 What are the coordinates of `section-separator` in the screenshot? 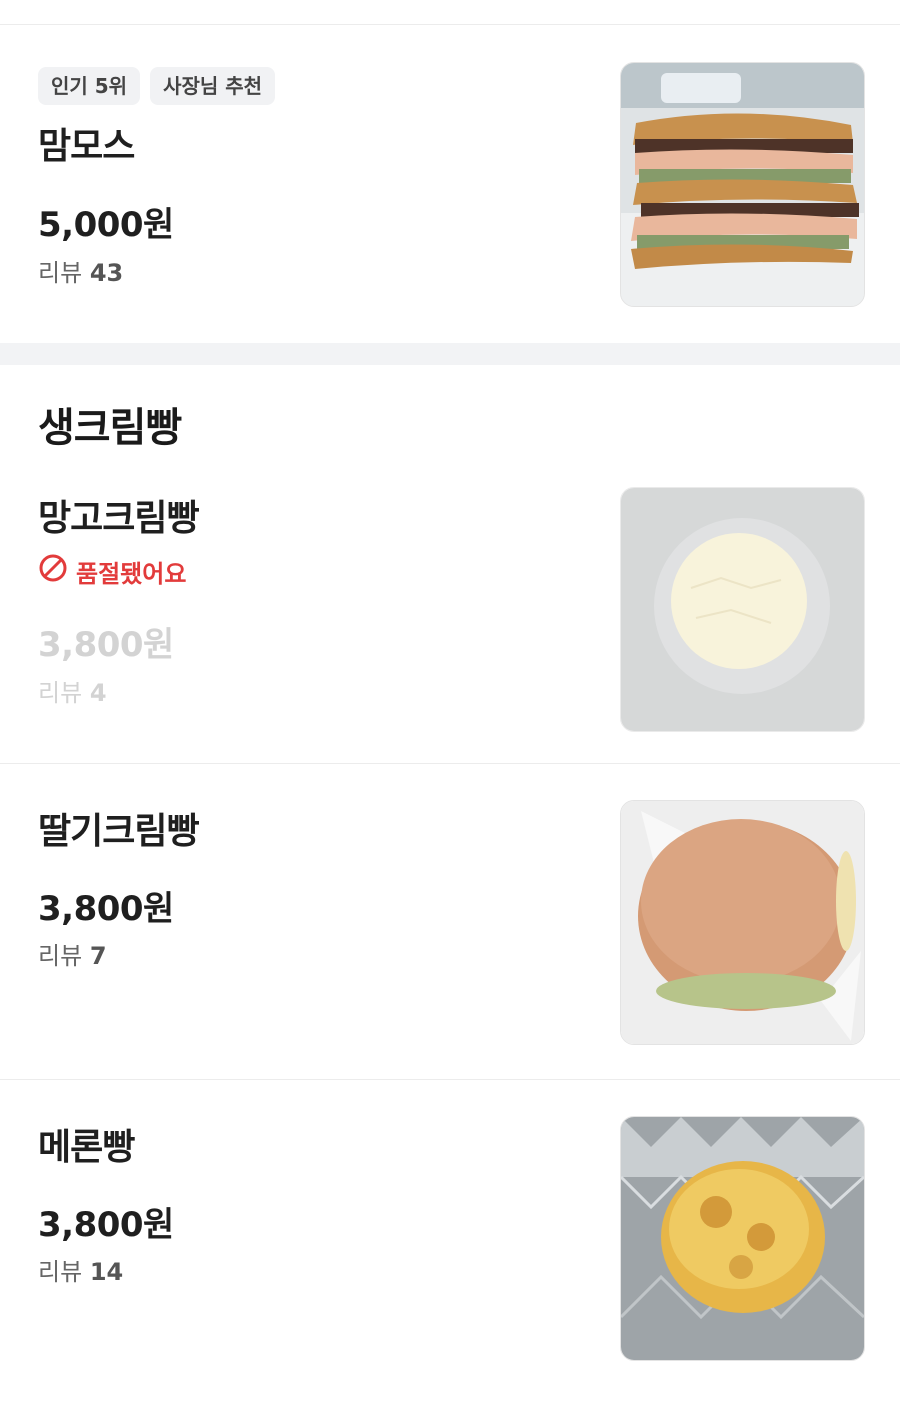 It's located at (450, 354).